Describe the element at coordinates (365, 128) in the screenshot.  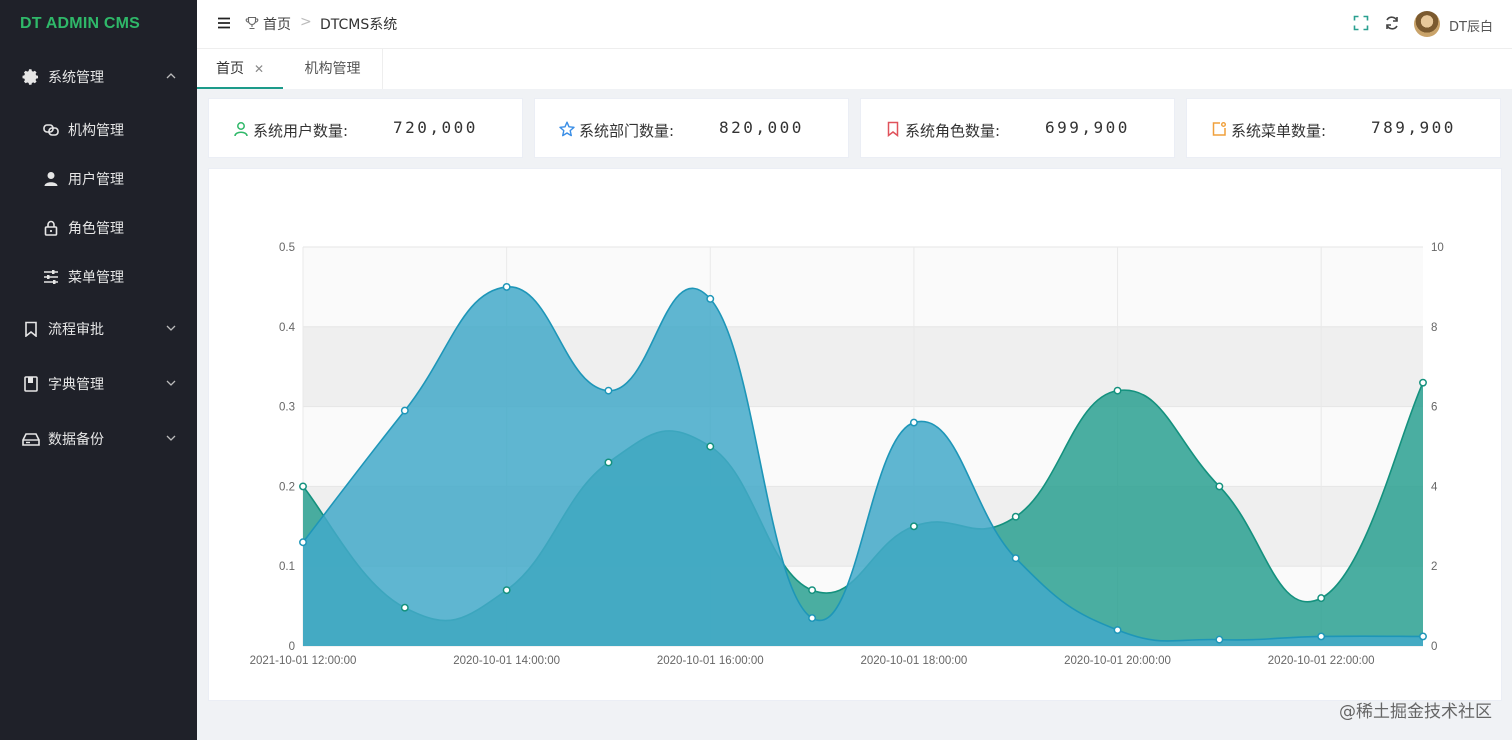
I see `stat-card-users: 系统用户数量: 720,000` at that location.